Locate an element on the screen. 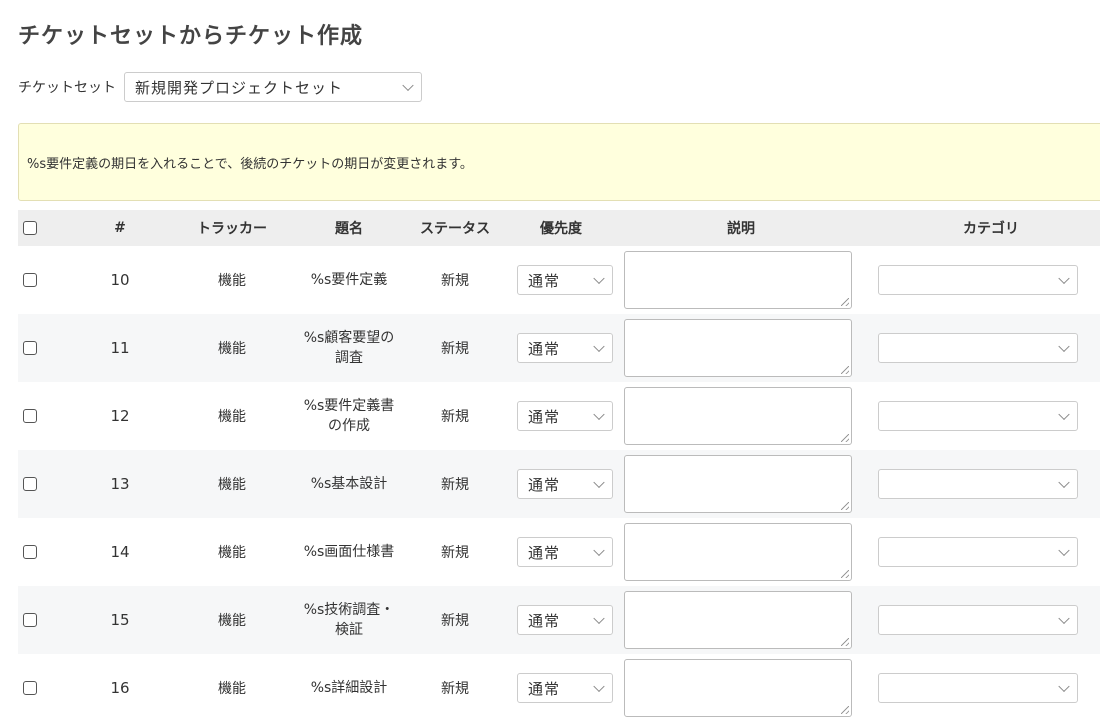 This screenshot has height=724, width=1100. ticket-set-select: 新規開発プロジェクトセット is located at coordinates (273, 87).